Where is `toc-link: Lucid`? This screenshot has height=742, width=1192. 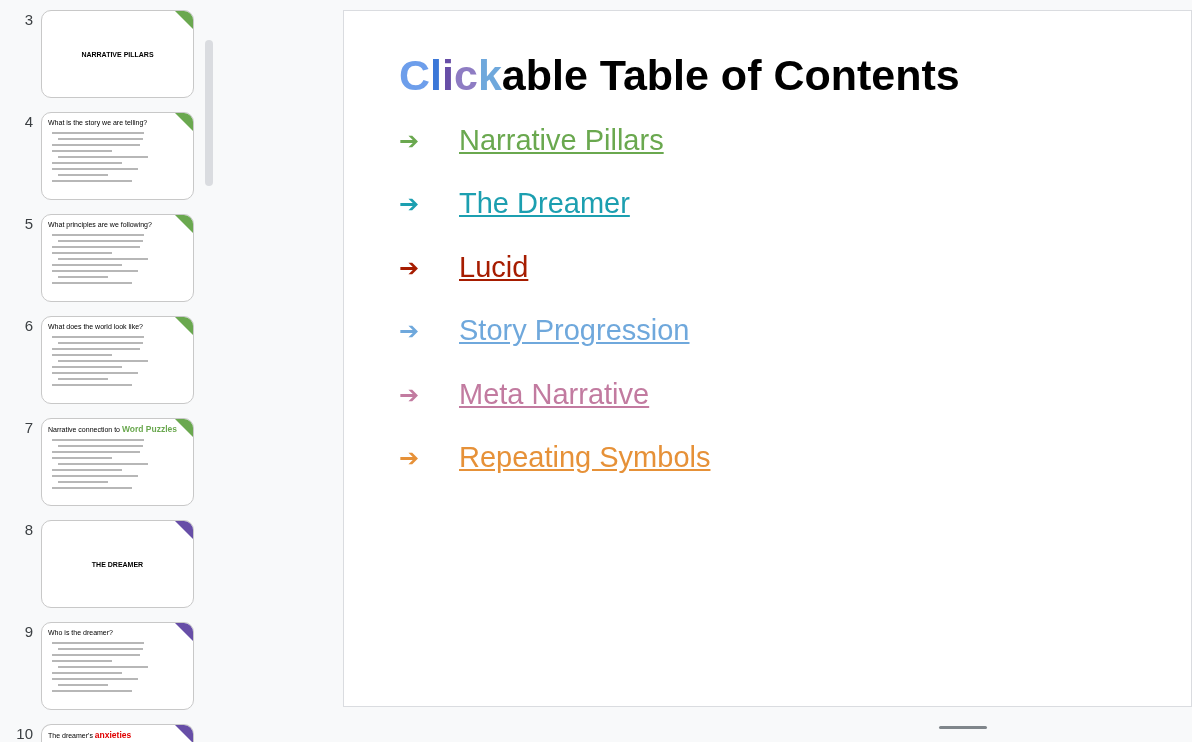
toc-link: Lucid is located at coordinates (494, 267).